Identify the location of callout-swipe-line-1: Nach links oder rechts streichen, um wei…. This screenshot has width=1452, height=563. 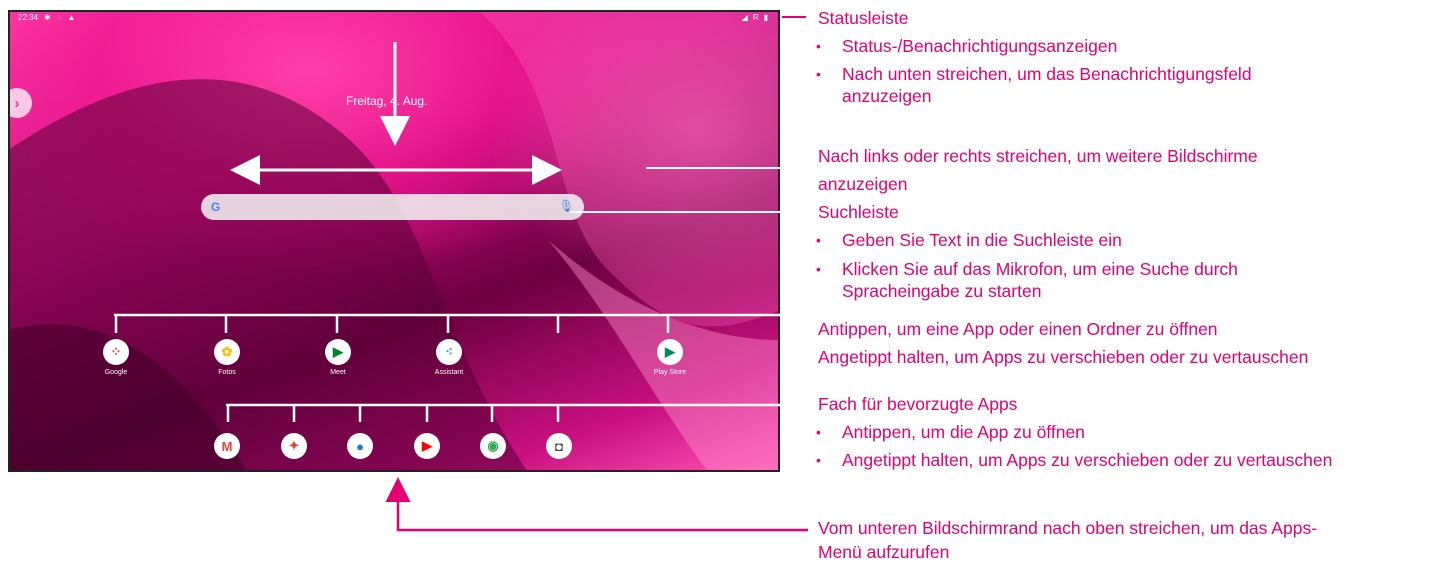
(1038, 156).